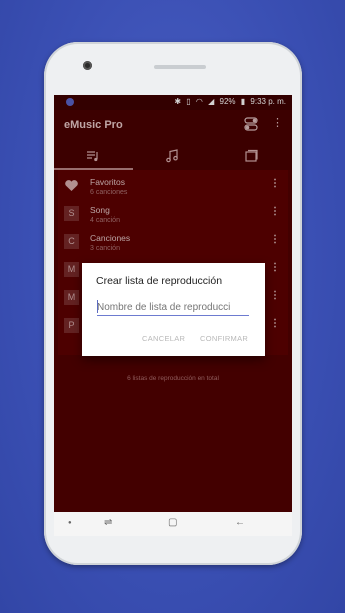 Image resolution: width=345 pixels, height=613 pixels. Describe the element at coordinates (180, 67) in the screenshot. I see `earpiece-speaker` at that location.